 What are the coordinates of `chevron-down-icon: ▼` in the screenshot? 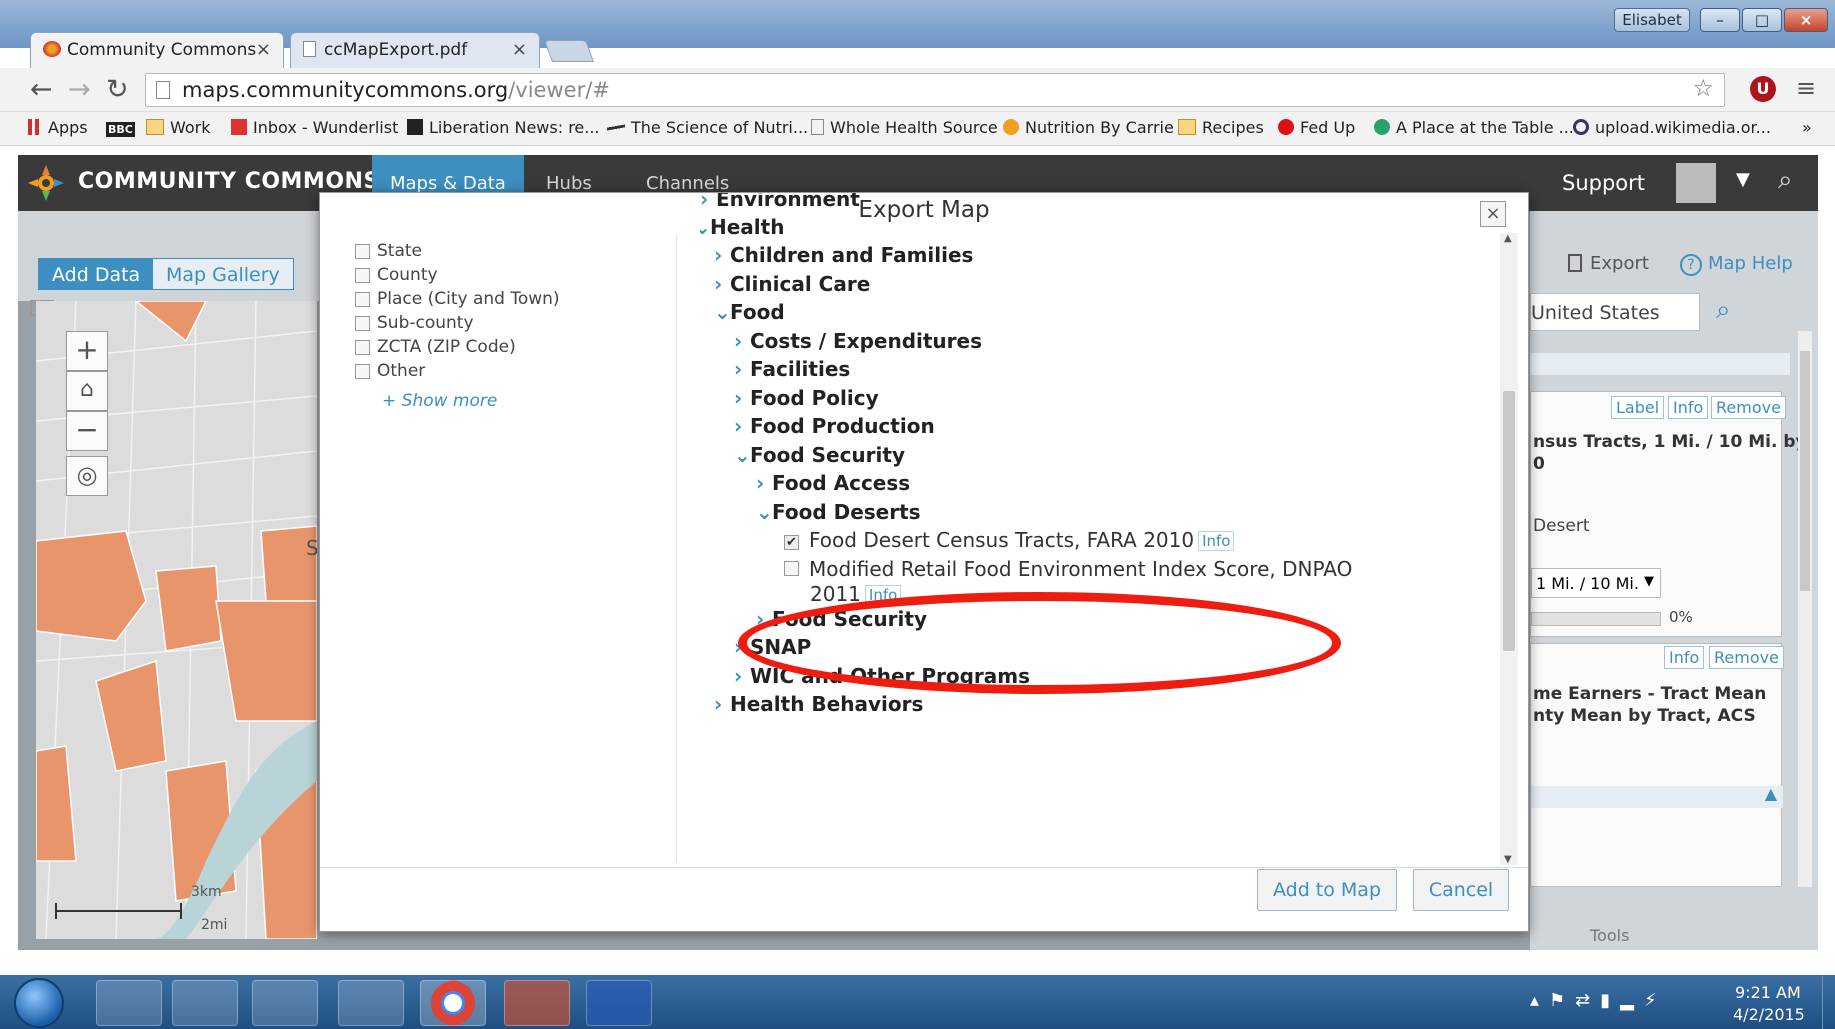 It's located at (1743, 179).